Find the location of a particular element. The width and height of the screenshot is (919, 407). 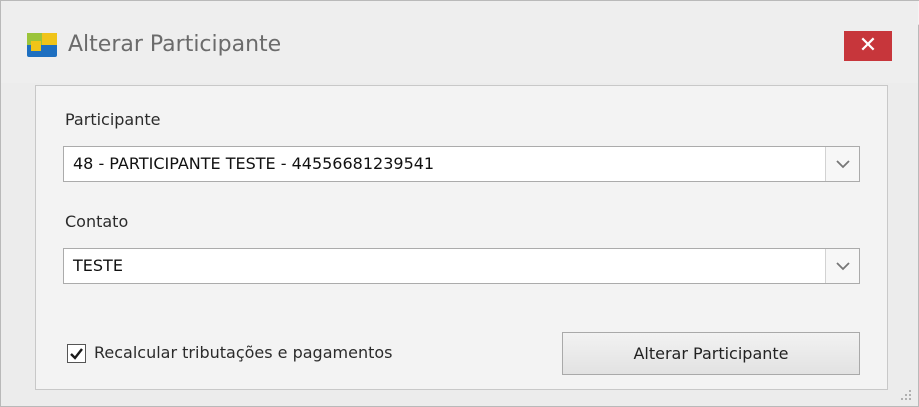

recalcular-label: Recalcular tributações e pagamentos is located at coordinates (243, 352).